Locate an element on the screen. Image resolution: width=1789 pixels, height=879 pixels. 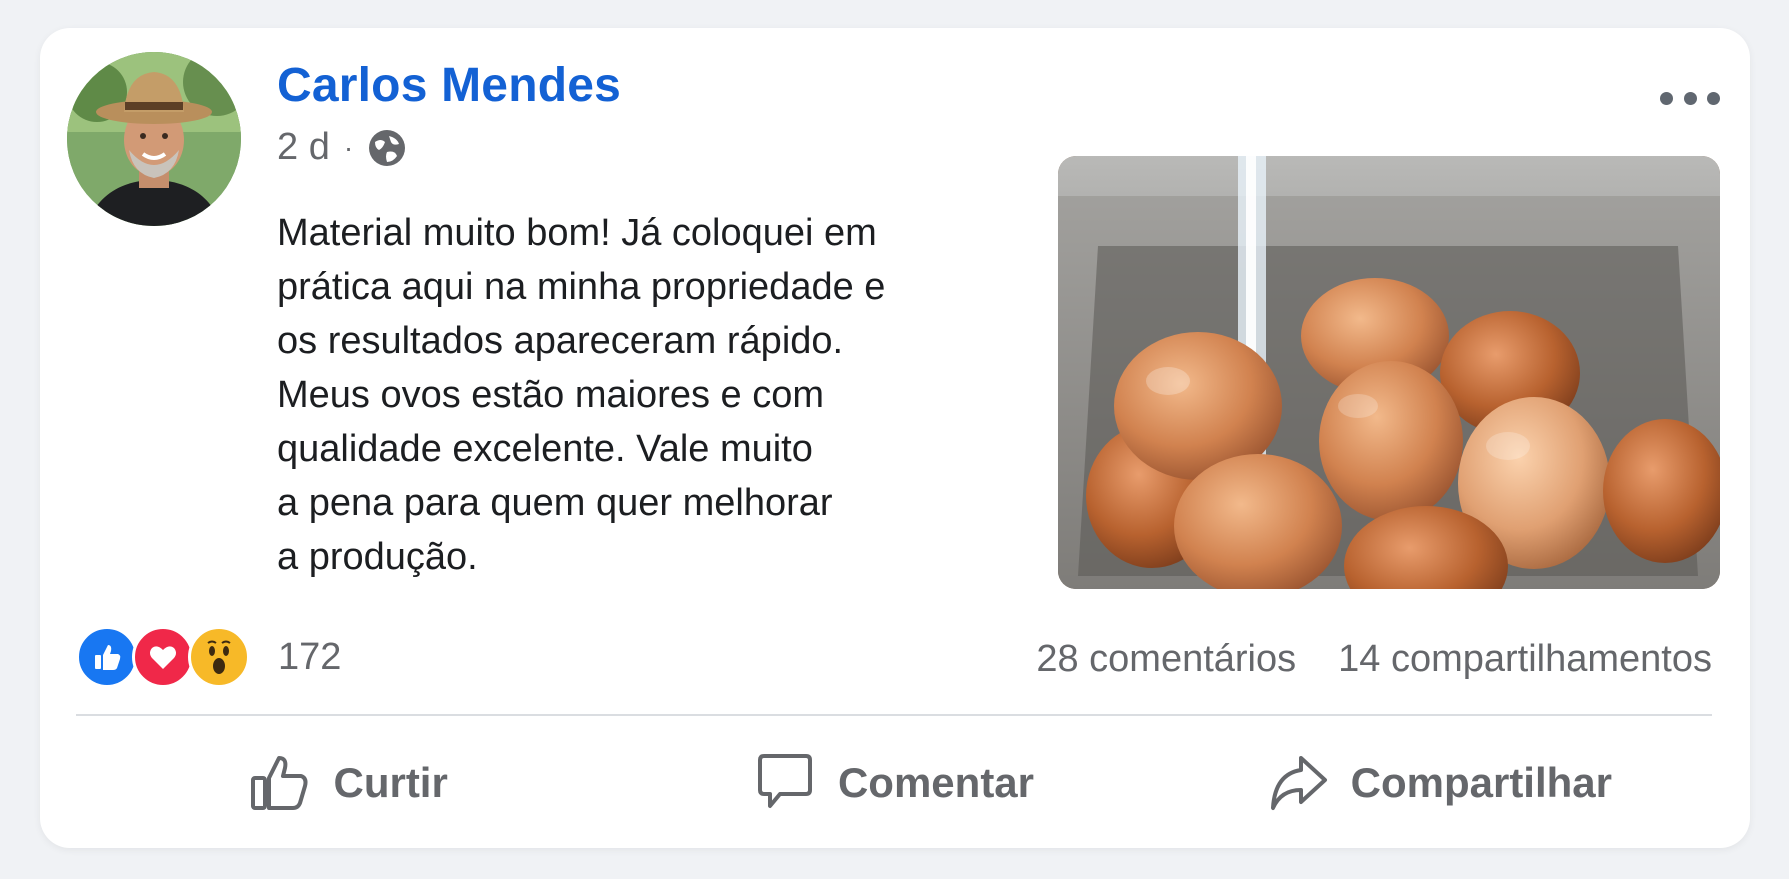
more-options-button is located at coordinates (1690, 98).